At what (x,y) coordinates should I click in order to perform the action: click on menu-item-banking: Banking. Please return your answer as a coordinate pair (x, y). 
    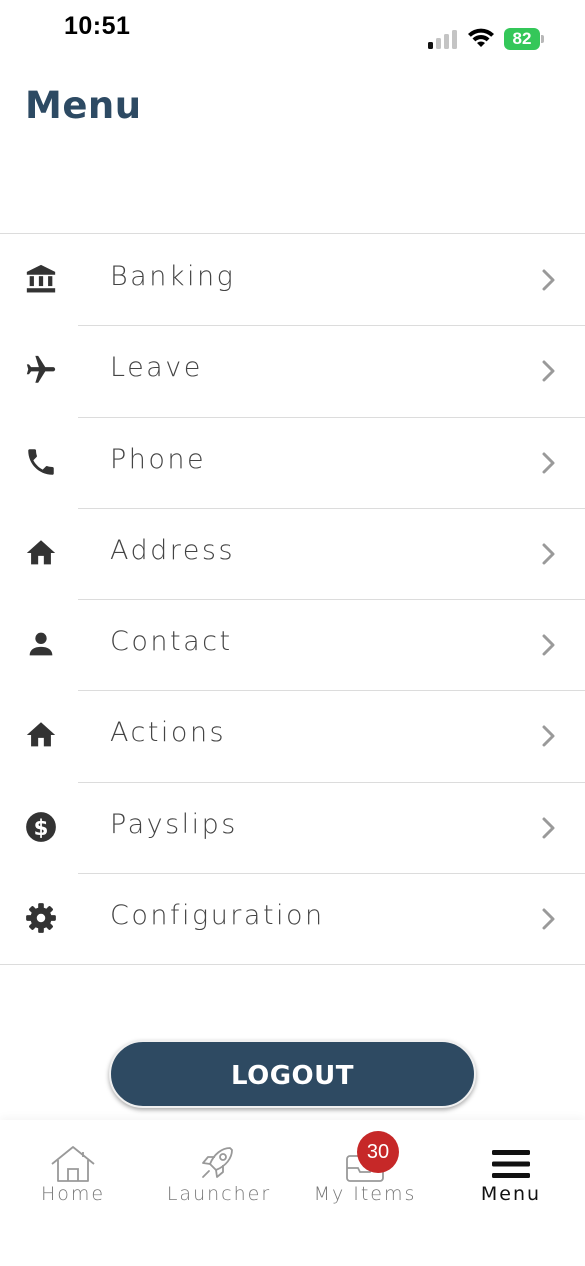
    Looking at the image, I should click on (292, 279).